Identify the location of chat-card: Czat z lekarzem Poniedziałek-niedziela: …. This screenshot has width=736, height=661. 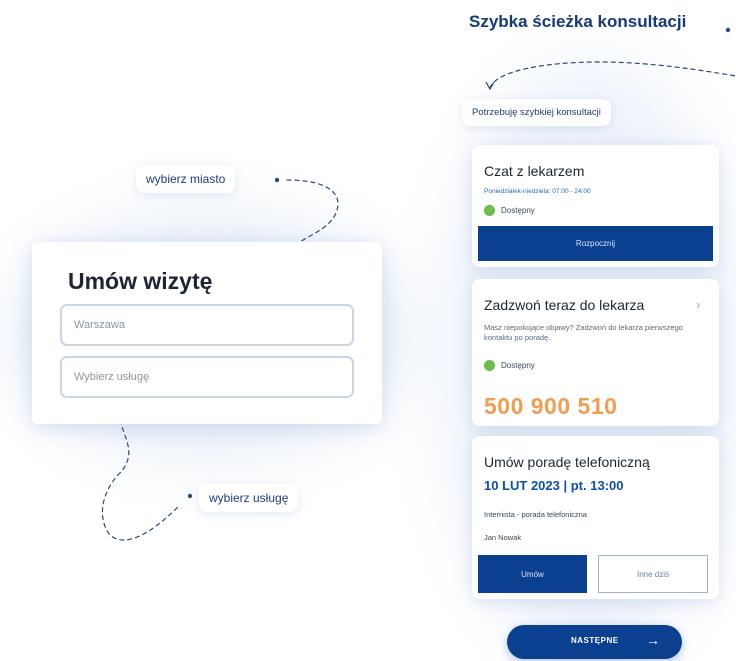
(595, 206).